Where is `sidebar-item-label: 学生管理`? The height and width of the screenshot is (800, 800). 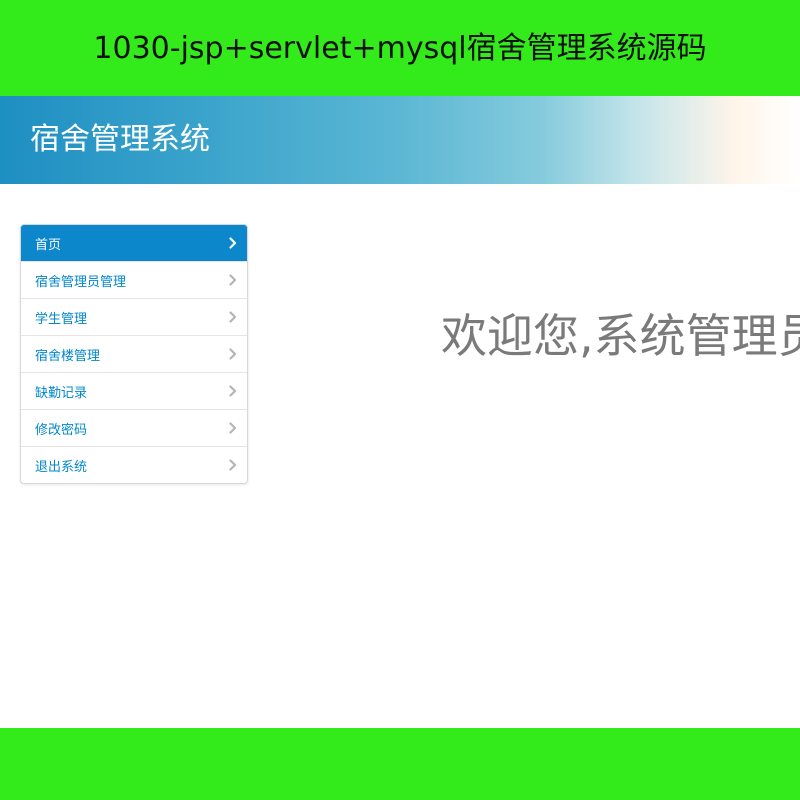
sidebar-item-label: 学生管理 is located at coordinates (61, 319).